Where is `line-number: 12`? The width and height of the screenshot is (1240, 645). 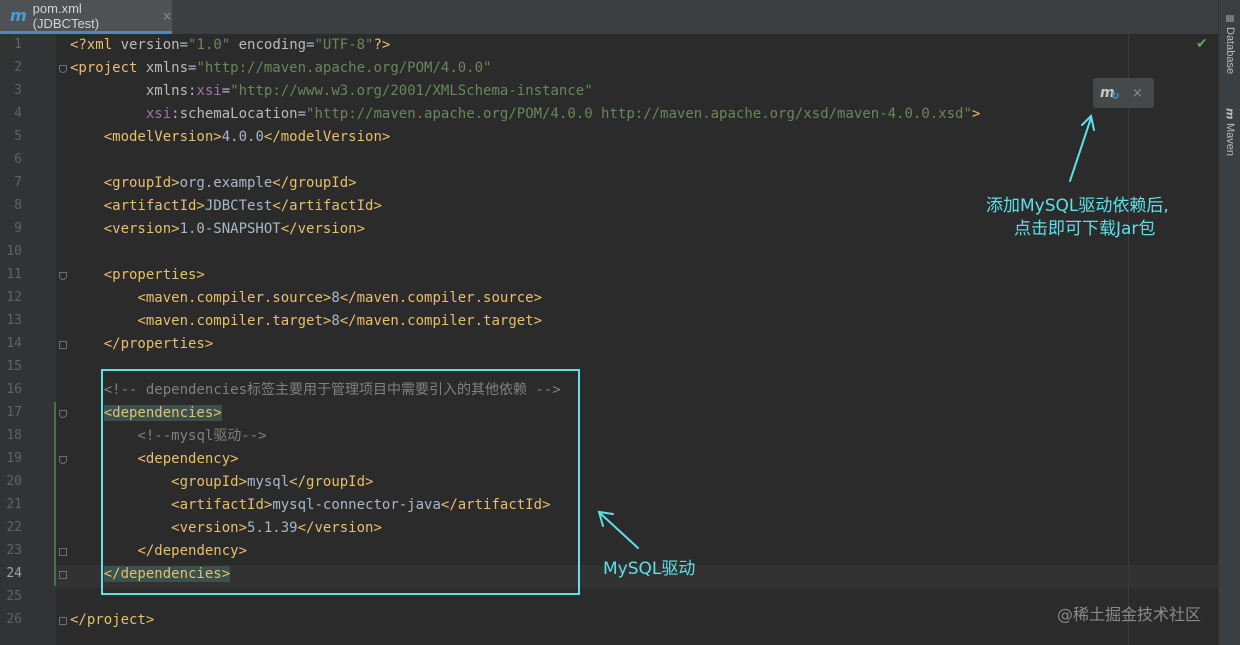 line-number: 12 is located at coordinates (14, 297).